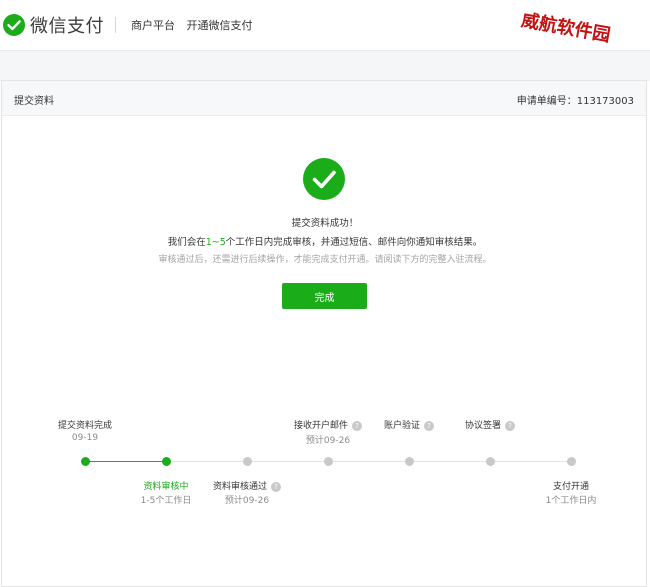 This screenshot has width=650, height=587. What do you see at coordinates (153, 25) in the screenshot?
I see `nav-merchant-platform: 商户平台` at bounding box center [153, 25].